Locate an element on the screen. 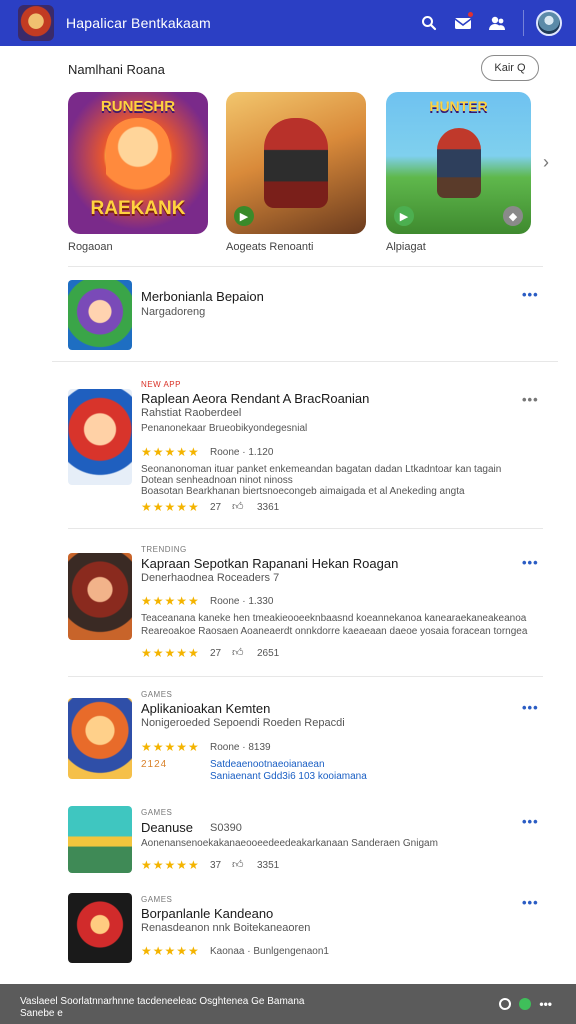 The height and width of the screenshot is (1024, 576). footer-icons: ••• is located at coordinates (521, 1004).